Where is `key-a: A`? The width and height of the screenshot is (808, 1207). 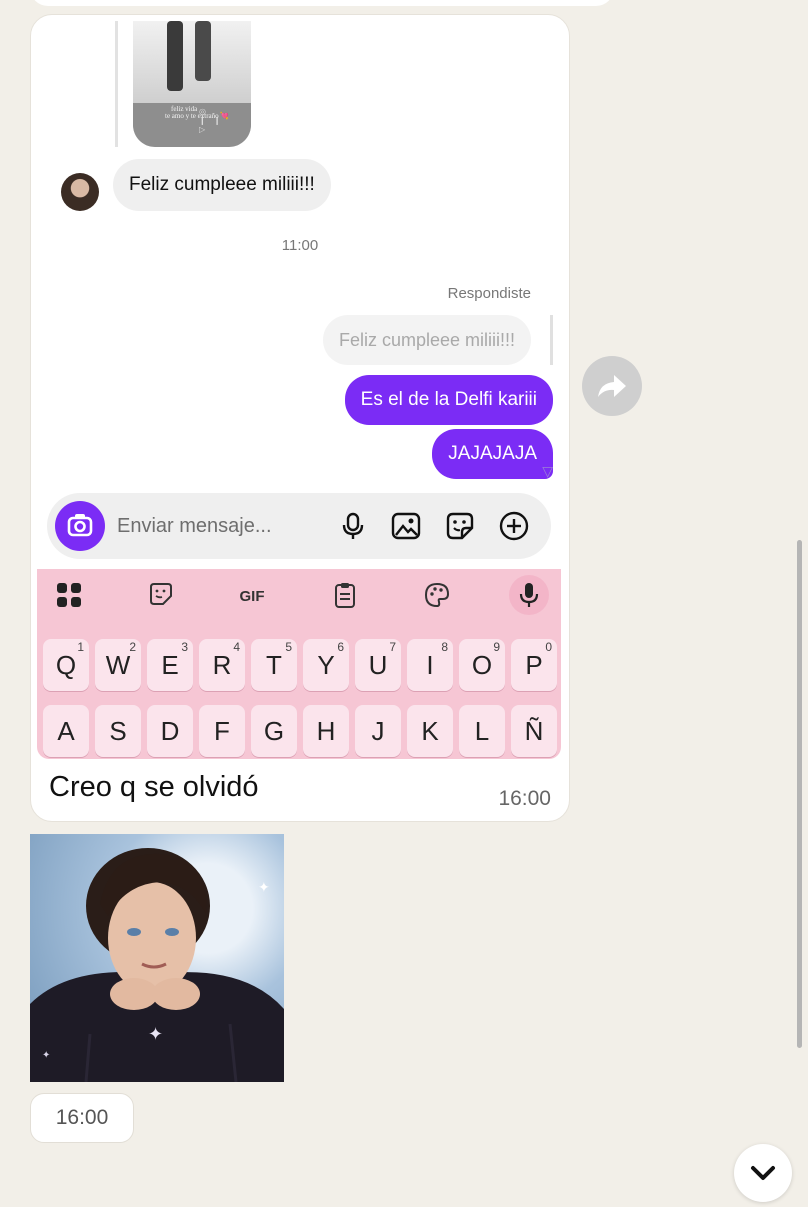
key-a: A is located at coordinates (66, 731).